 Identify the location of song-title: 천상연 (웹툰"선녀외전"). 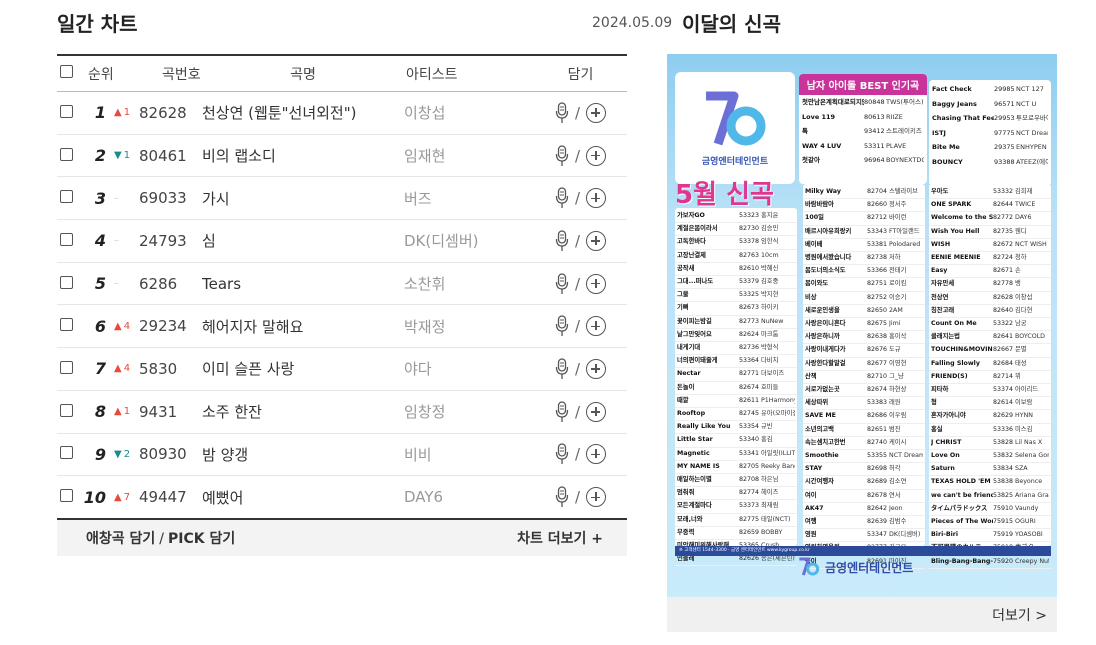
(303, 112).